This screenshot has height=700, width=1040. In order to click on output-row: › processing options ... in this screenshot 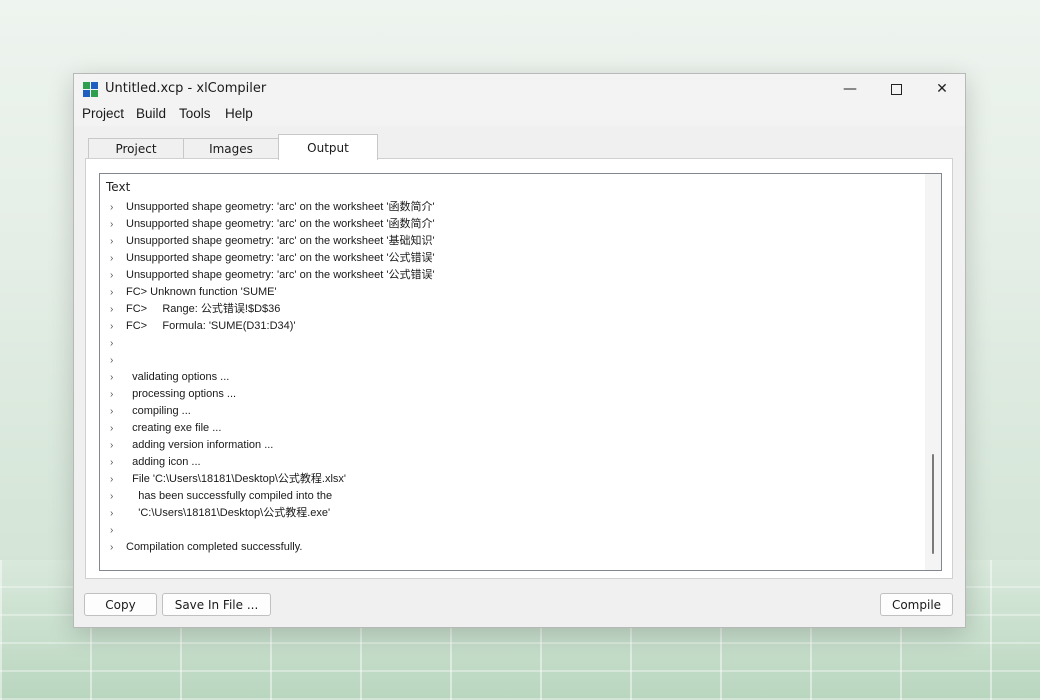, I will do `click(173, 394)`.